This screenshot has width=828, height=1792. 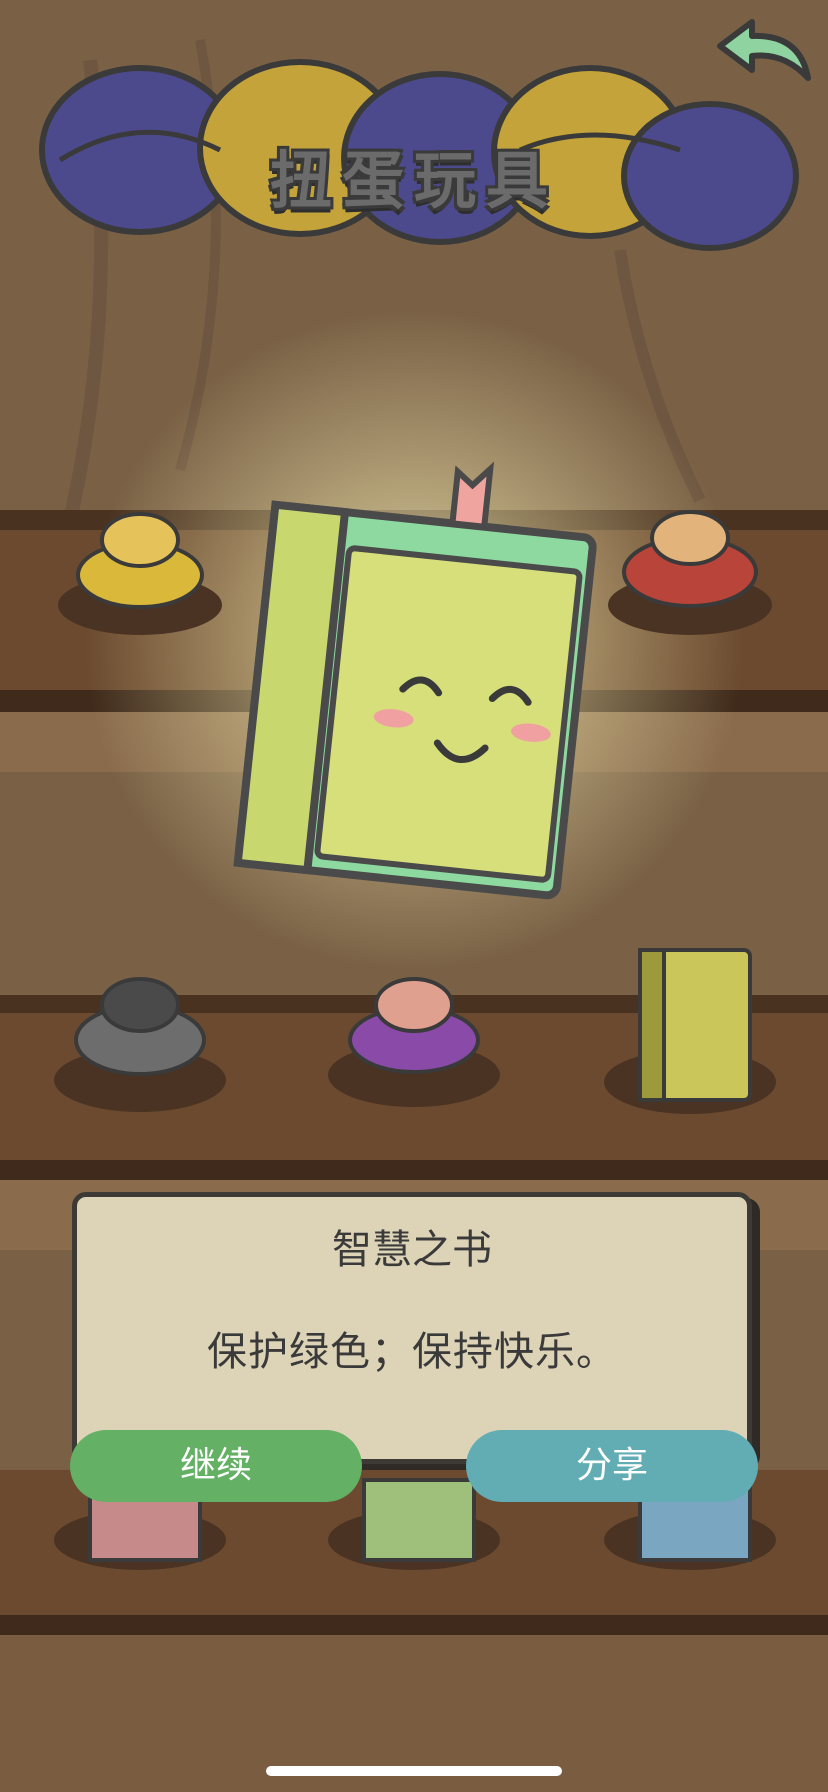 What do you see at coordinates (412, 1250) in the screenshot?
I see `reward-item-name: 智慧之书` at bounding box center [412, 1250].